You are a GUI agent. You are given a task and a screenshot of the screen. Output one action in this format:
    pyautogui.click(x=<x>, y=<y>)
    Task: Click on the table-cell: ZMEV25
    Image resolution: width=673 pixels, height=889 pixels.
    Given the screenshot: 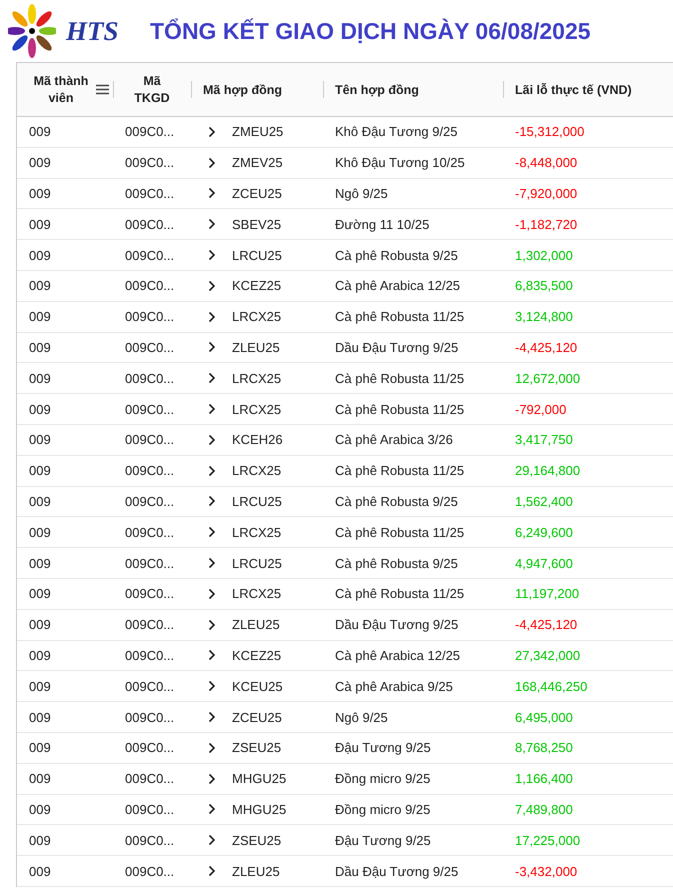 What is the action you would take?
    pyautogui.click(x=257, y=162)
    